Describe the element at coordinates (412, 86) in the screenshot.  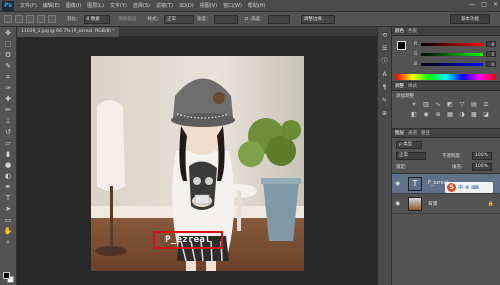
I see `tab-styles: 样式` at that location.